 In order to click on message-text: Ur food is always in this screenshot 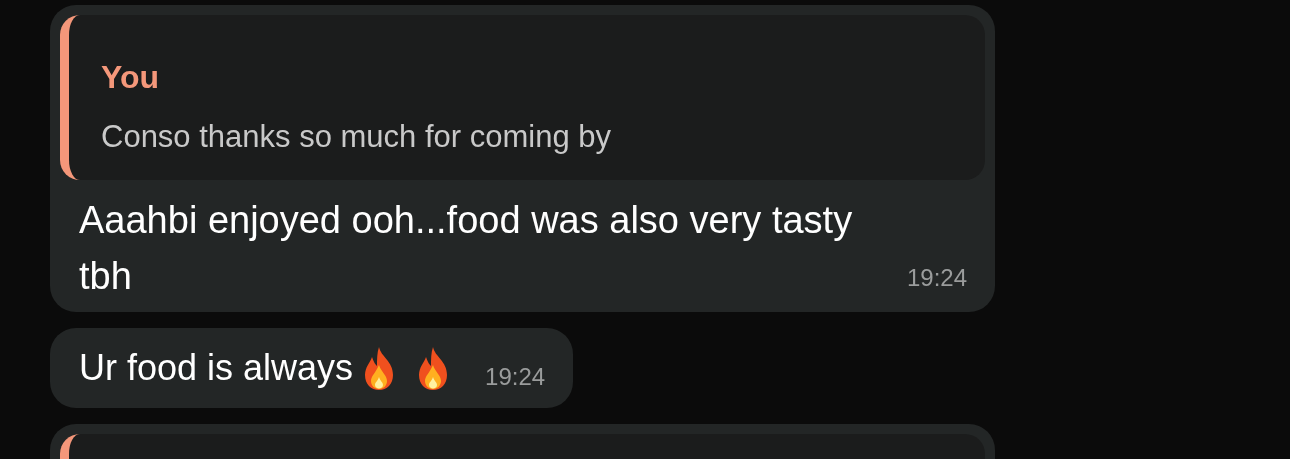, I will do `click(216, 368)`.